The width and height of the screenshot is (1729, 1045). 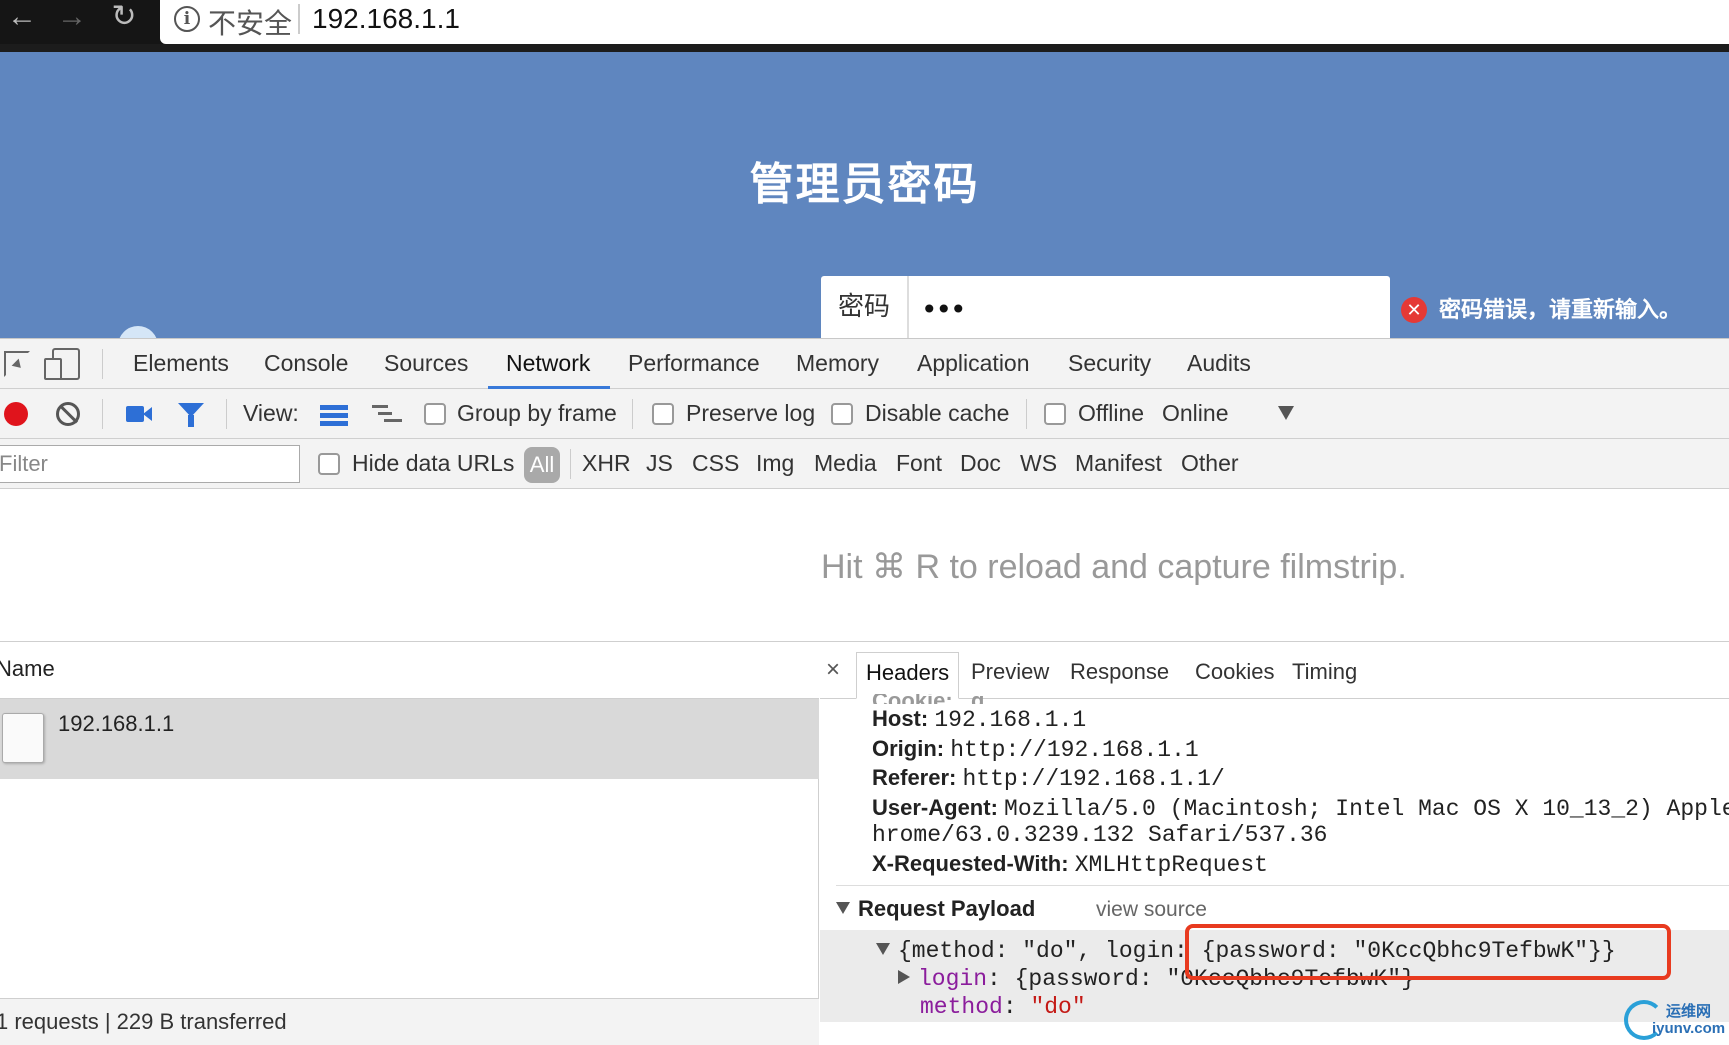 I want to click on forward-arrow-icon: →, so click(x=72, y=16).